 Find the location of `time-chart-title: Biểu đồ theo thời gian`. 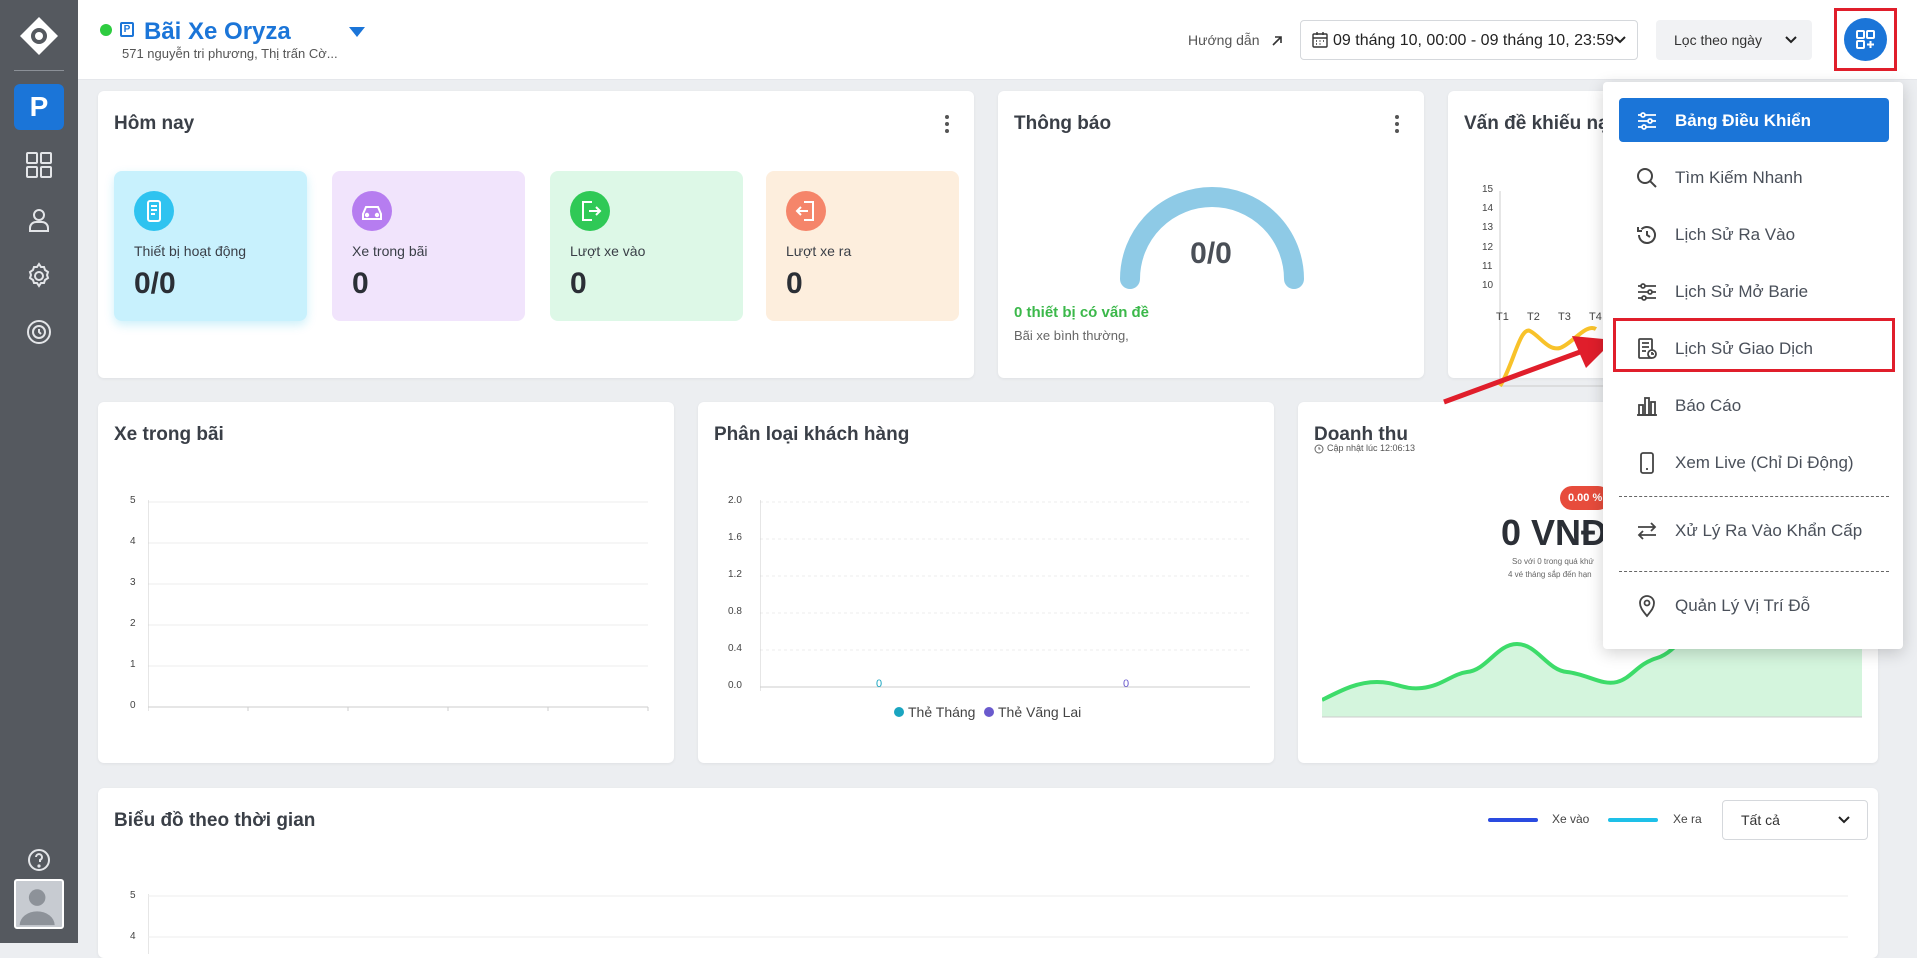

time-chart-title: Biểu đồ theo thời gian is located at coordinates (215, 820).